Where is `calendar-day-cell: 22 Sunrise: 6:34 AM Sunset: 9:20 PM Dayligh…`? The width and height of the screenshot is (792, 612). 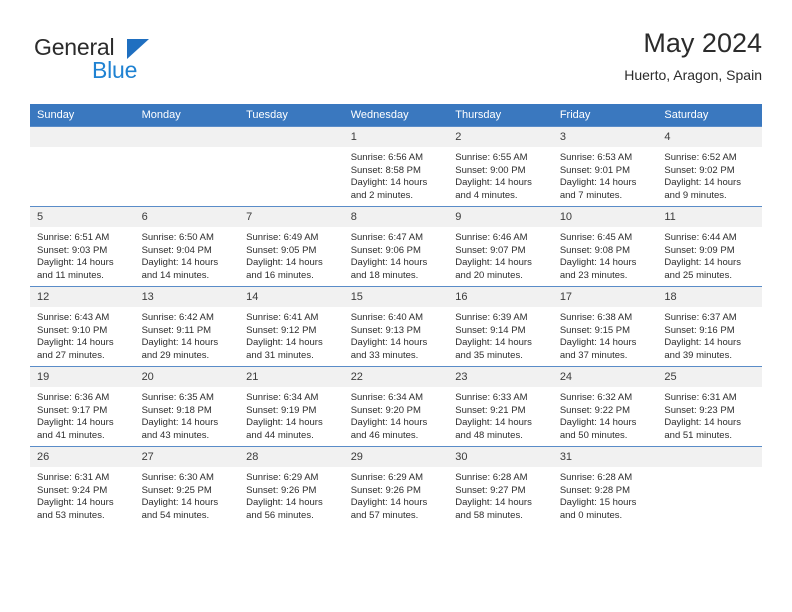
calendar-day-cell: 22 Sunrise: 6:34 AM Sunset: 9:20 PM Dayligh… is located at coordinates (396, 406).